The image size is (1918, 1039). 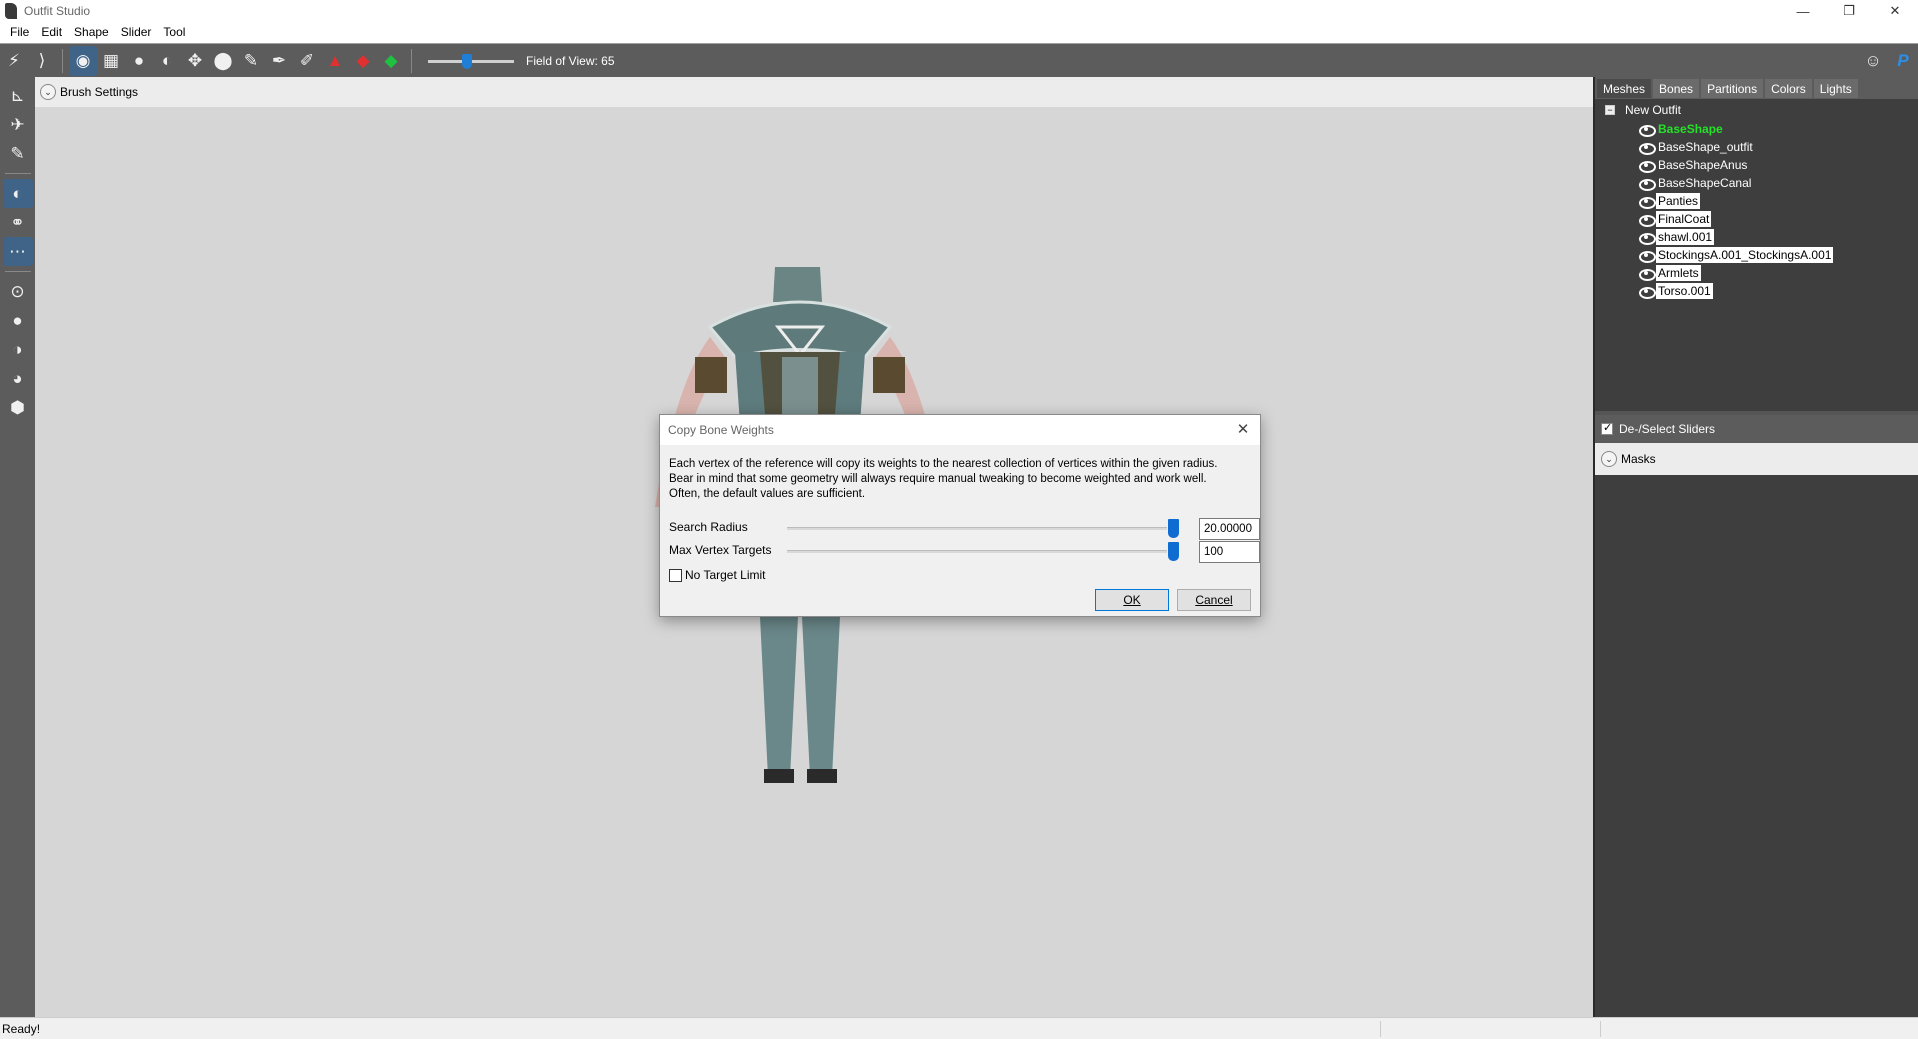 What do you see at coordinates (1607, 428) in the screenshot?
I see `select-sliders-checkbox` at bounding box center [1607, 428].